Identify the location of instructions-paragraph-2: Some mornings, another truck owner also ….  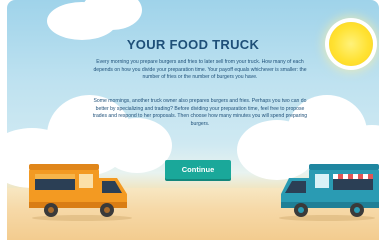
(200, 112).